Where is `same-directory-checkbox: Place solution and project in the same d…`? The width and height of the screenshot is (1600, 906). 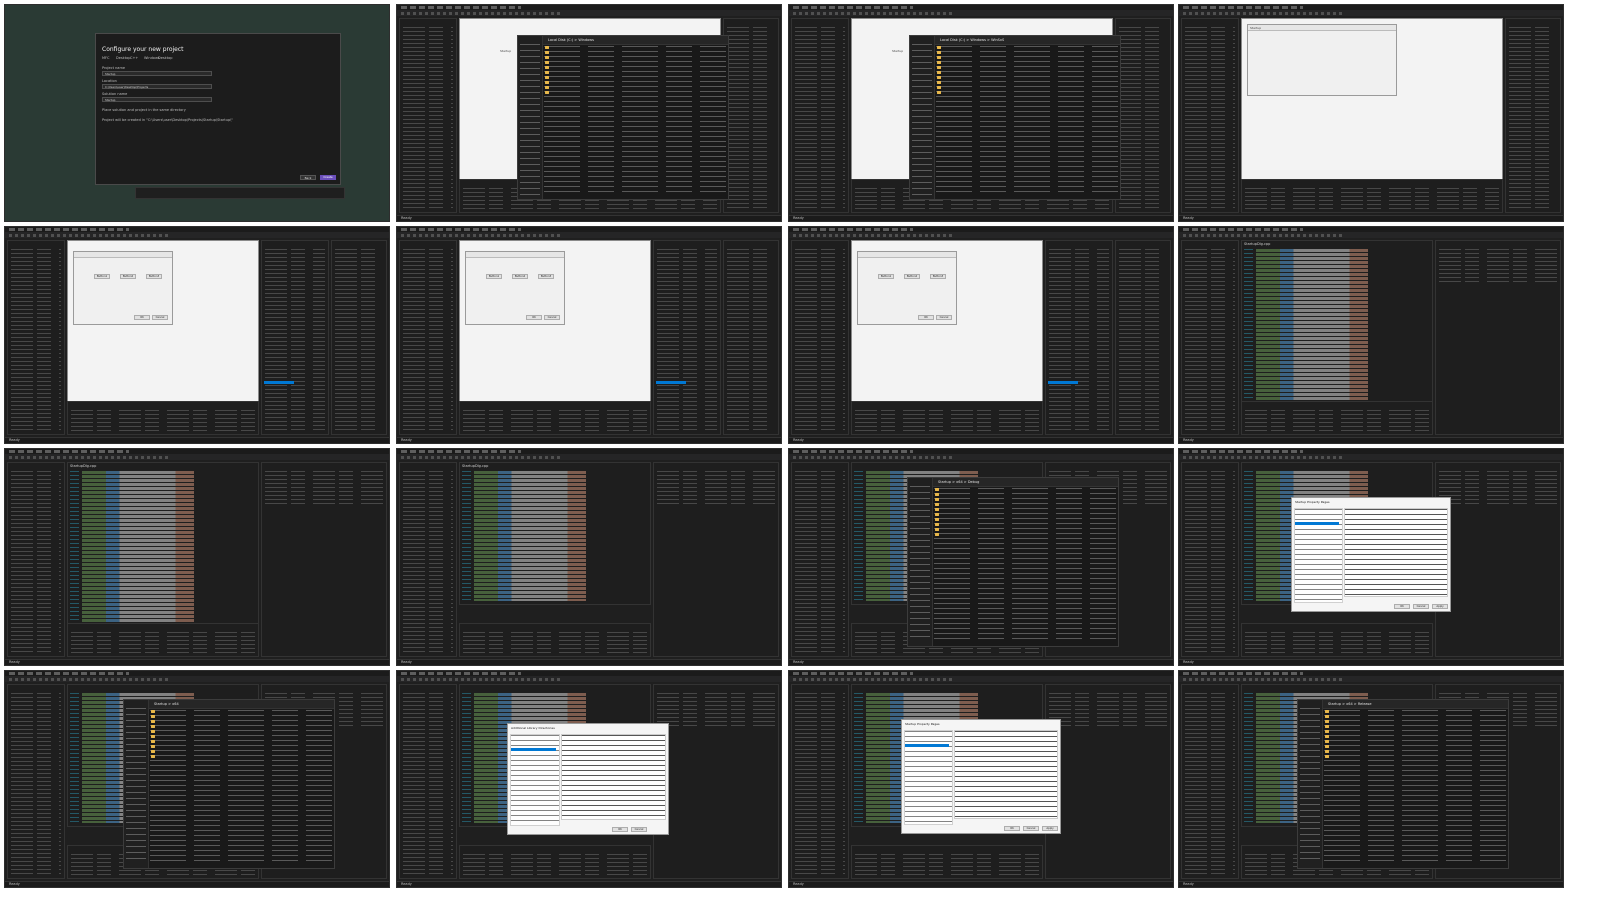 same-directory-checkbox: Place solution and project in the same d… is located at coordinates (144, 110).